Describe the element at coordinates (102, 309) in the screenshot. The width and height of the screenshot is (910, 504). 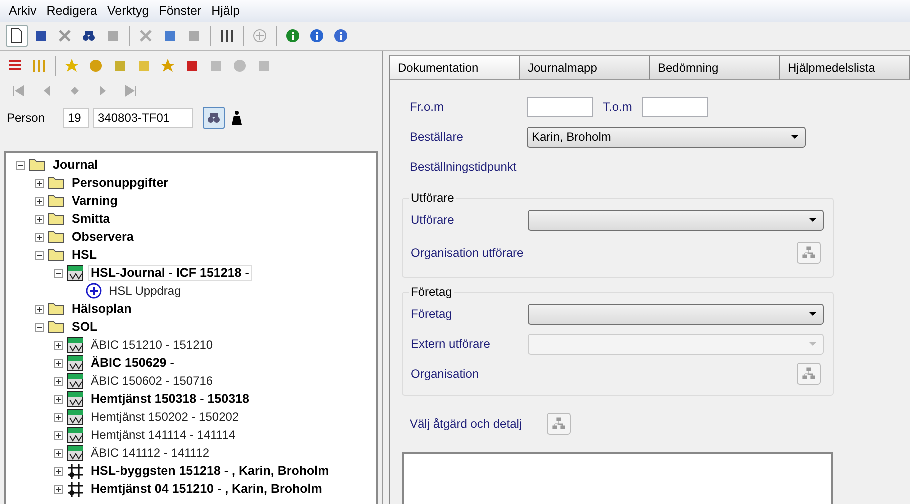
I see `tree-item: Hälsoplan` at that location.